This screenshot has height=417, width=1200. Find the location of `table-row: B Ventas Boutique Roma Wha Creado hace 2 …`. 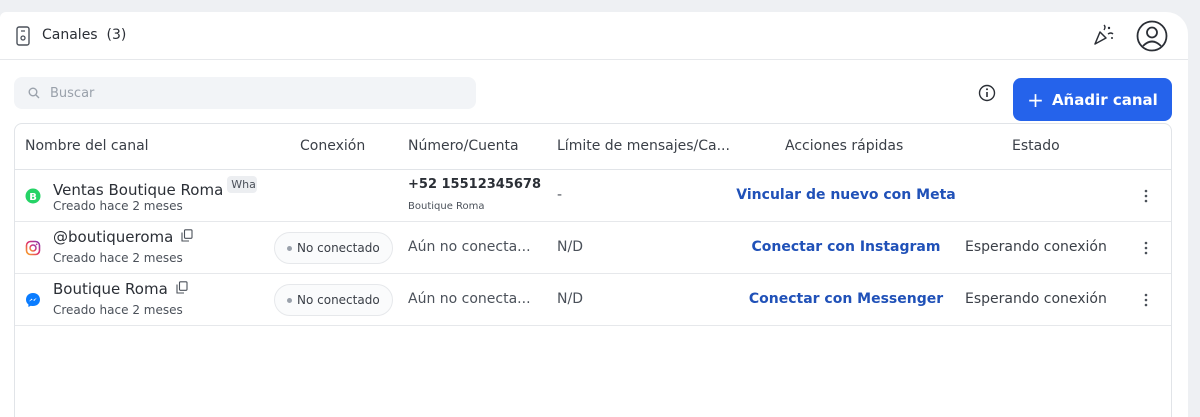

table-row: B Ventas Boutique Roma Wha Creado hace 2 … is located at coordinates (593, 196).